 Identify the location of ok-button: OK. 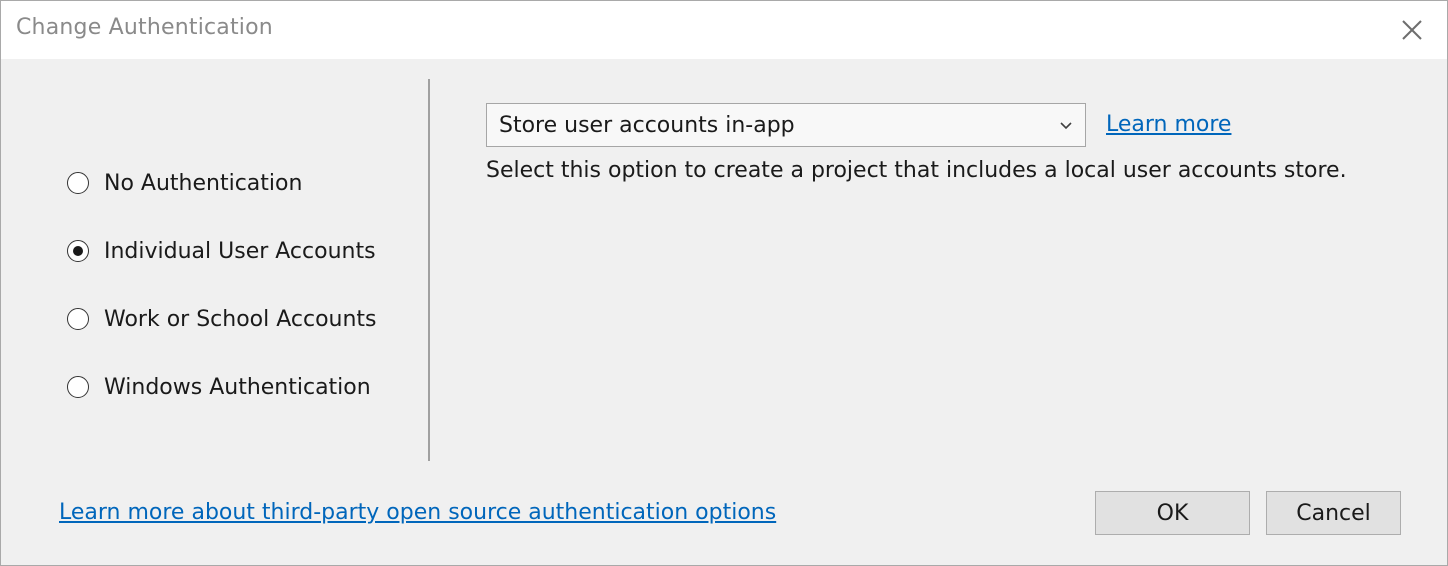
(1172, 513).